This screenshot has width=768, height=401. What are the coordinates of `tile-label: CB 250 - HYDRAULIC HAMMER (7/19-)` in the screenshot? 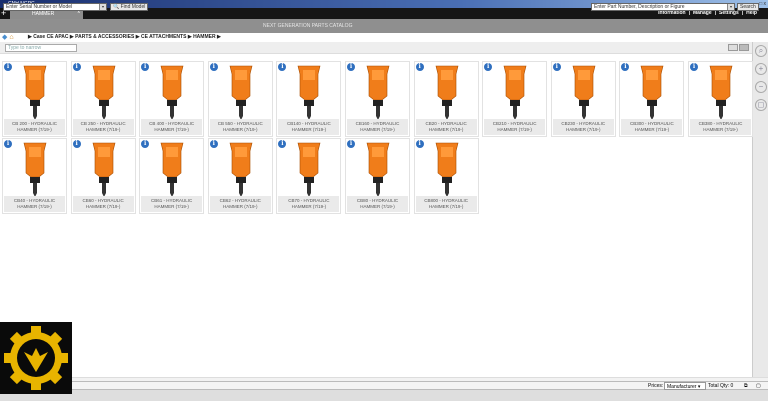 It's located at (103, 127).